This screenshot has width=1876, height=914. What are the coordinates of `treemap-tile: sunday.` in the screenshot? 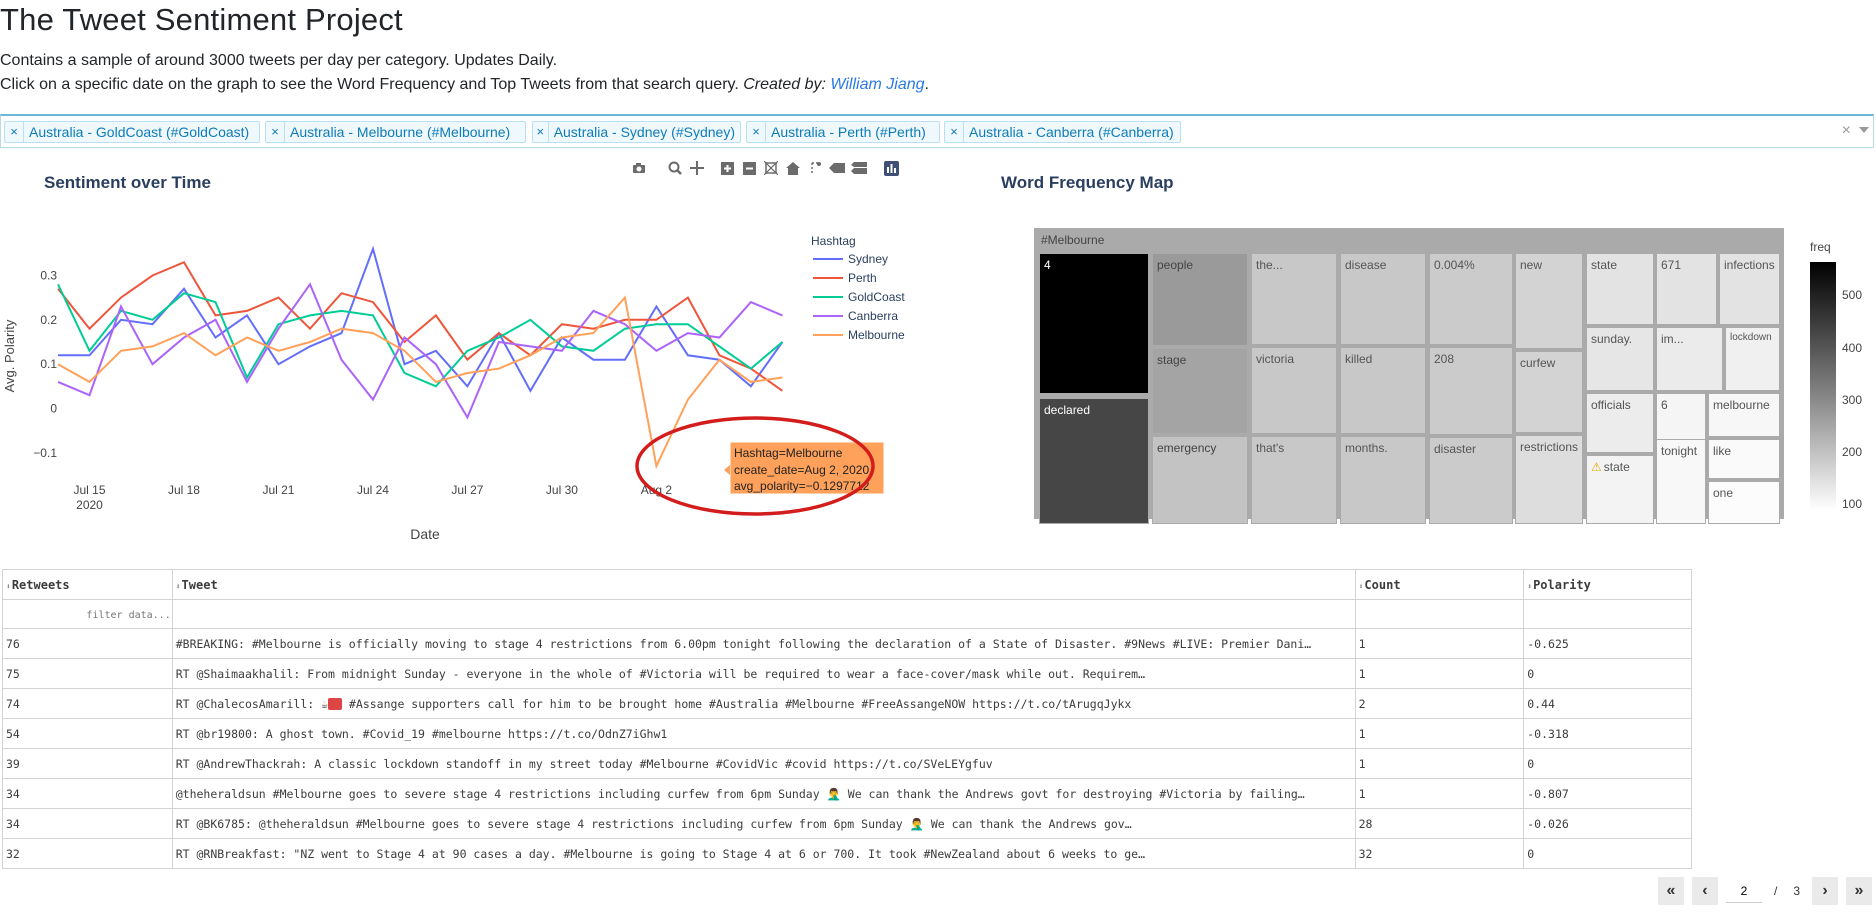 It's located at (1620, 359).